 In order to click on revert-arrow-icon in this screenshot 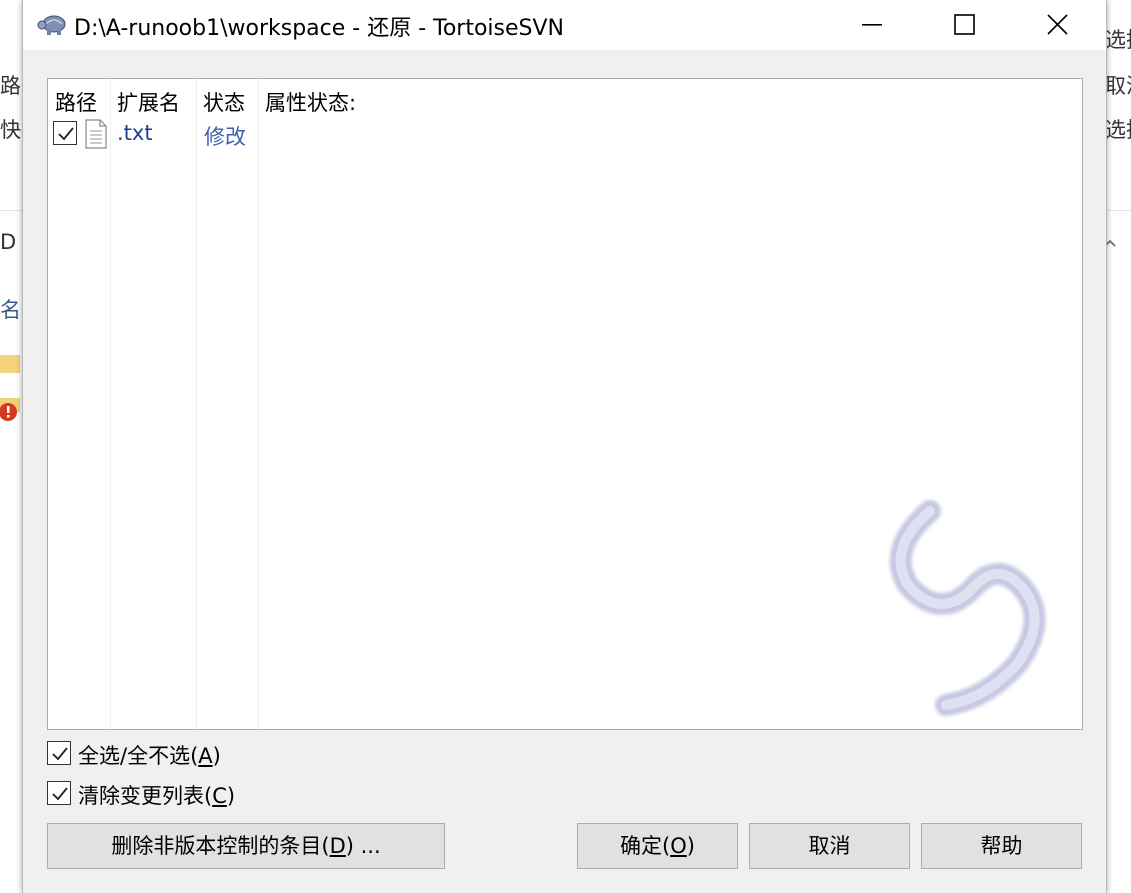, I will do `click(963, 614)`.